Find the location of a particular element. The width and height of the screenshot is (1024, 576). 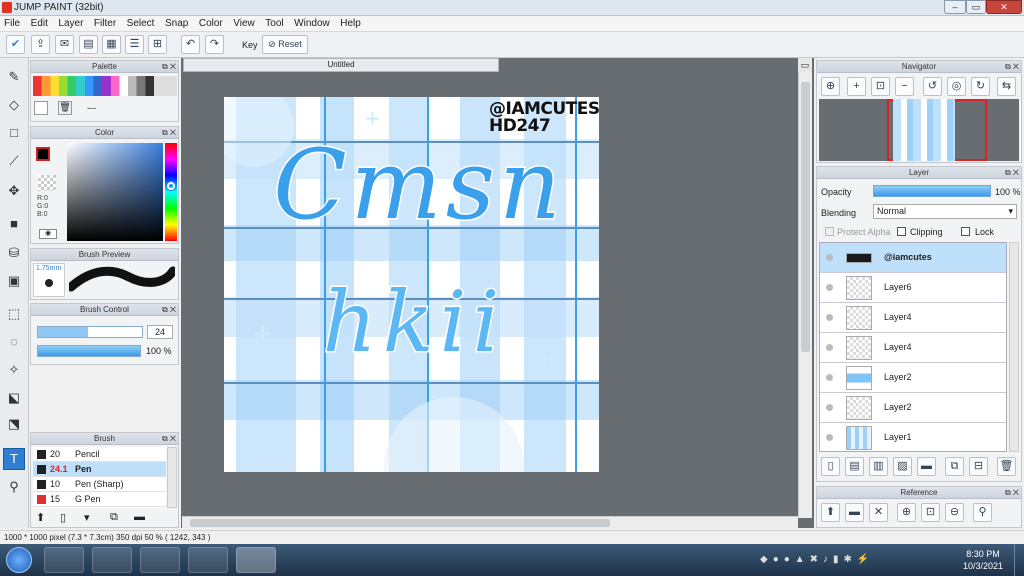

menu-filter: Filter is located at coordinates (105, 23).